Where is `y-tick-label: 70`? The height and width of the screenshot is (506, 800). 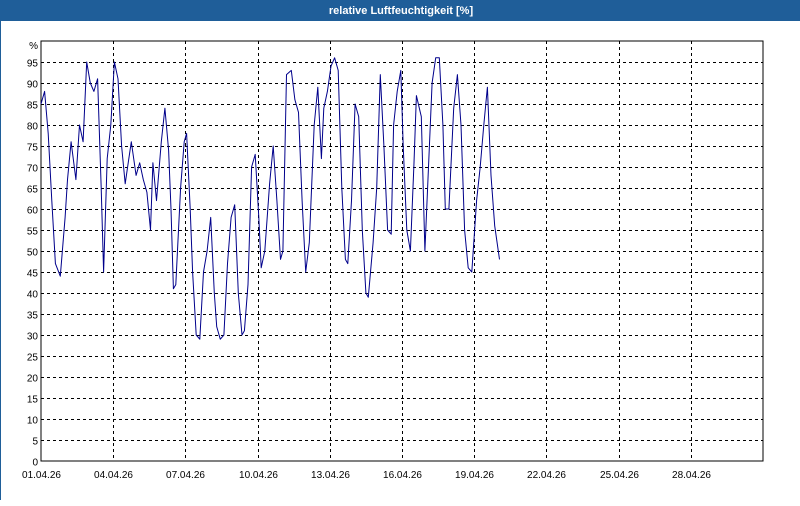 y-tick-label: 70 is located at coordinates (33, 169).